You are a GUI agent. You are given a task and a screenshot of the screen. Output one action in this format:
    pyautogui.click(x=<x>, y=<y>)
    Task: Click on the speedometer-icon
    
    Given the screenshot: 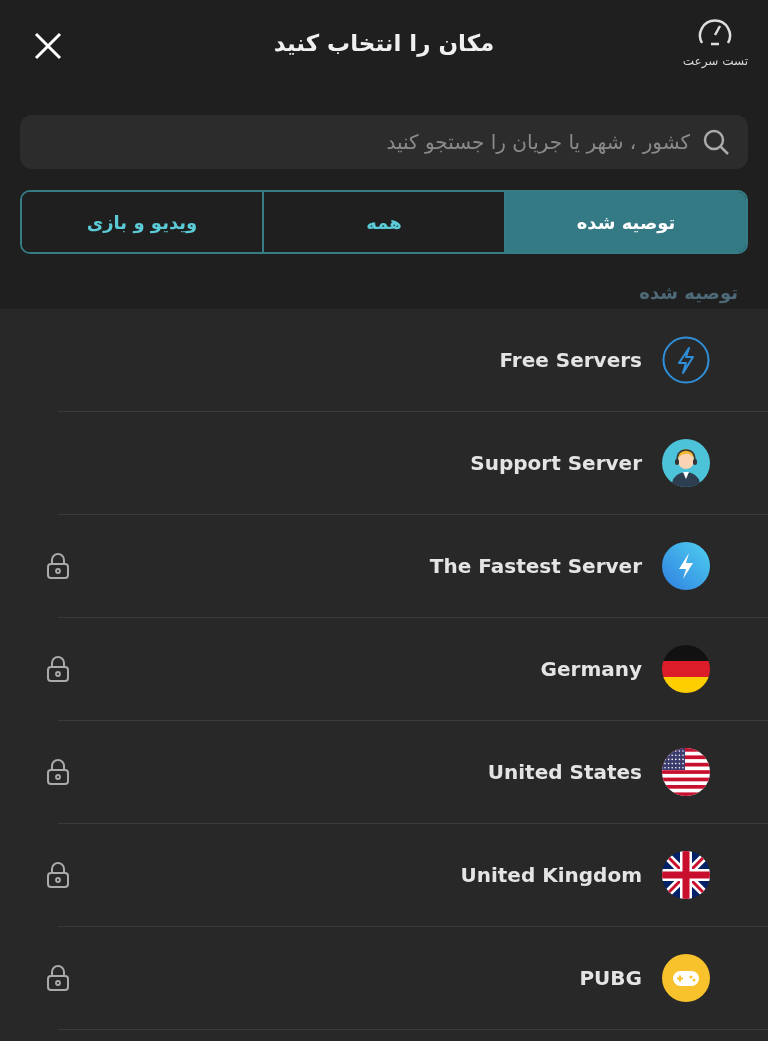 What is the action you would take?
    pyautogui.click(x=715, y=32)
    